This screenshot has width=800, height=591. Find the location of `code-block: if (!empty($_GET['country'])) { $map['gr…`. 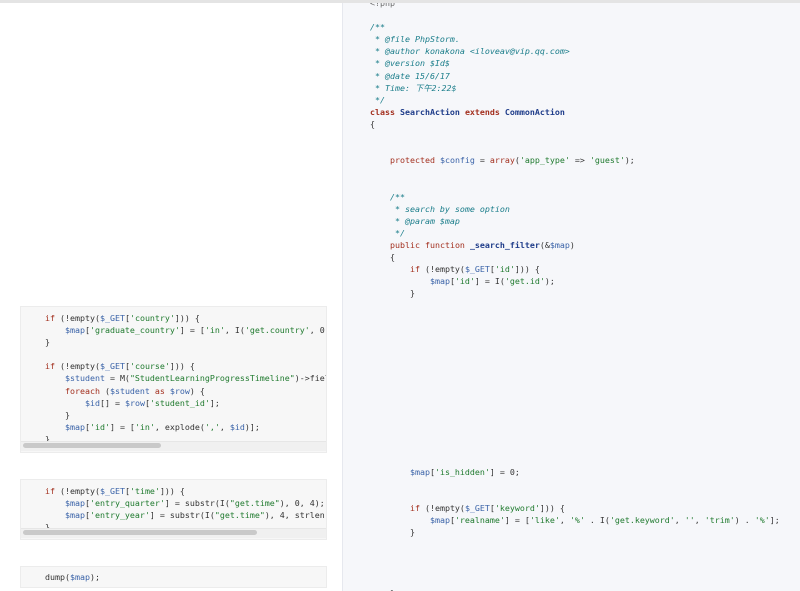

code-block: if (!empty($_GET['country'])) { $map['gr… is located at coordinates (185, 378).